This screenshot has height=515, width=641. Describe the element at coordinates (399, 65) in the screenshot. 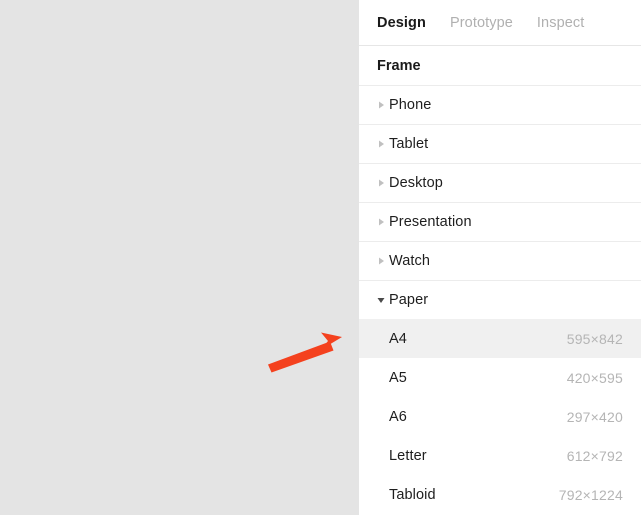

I see `section-title-label: Frame` at that location.